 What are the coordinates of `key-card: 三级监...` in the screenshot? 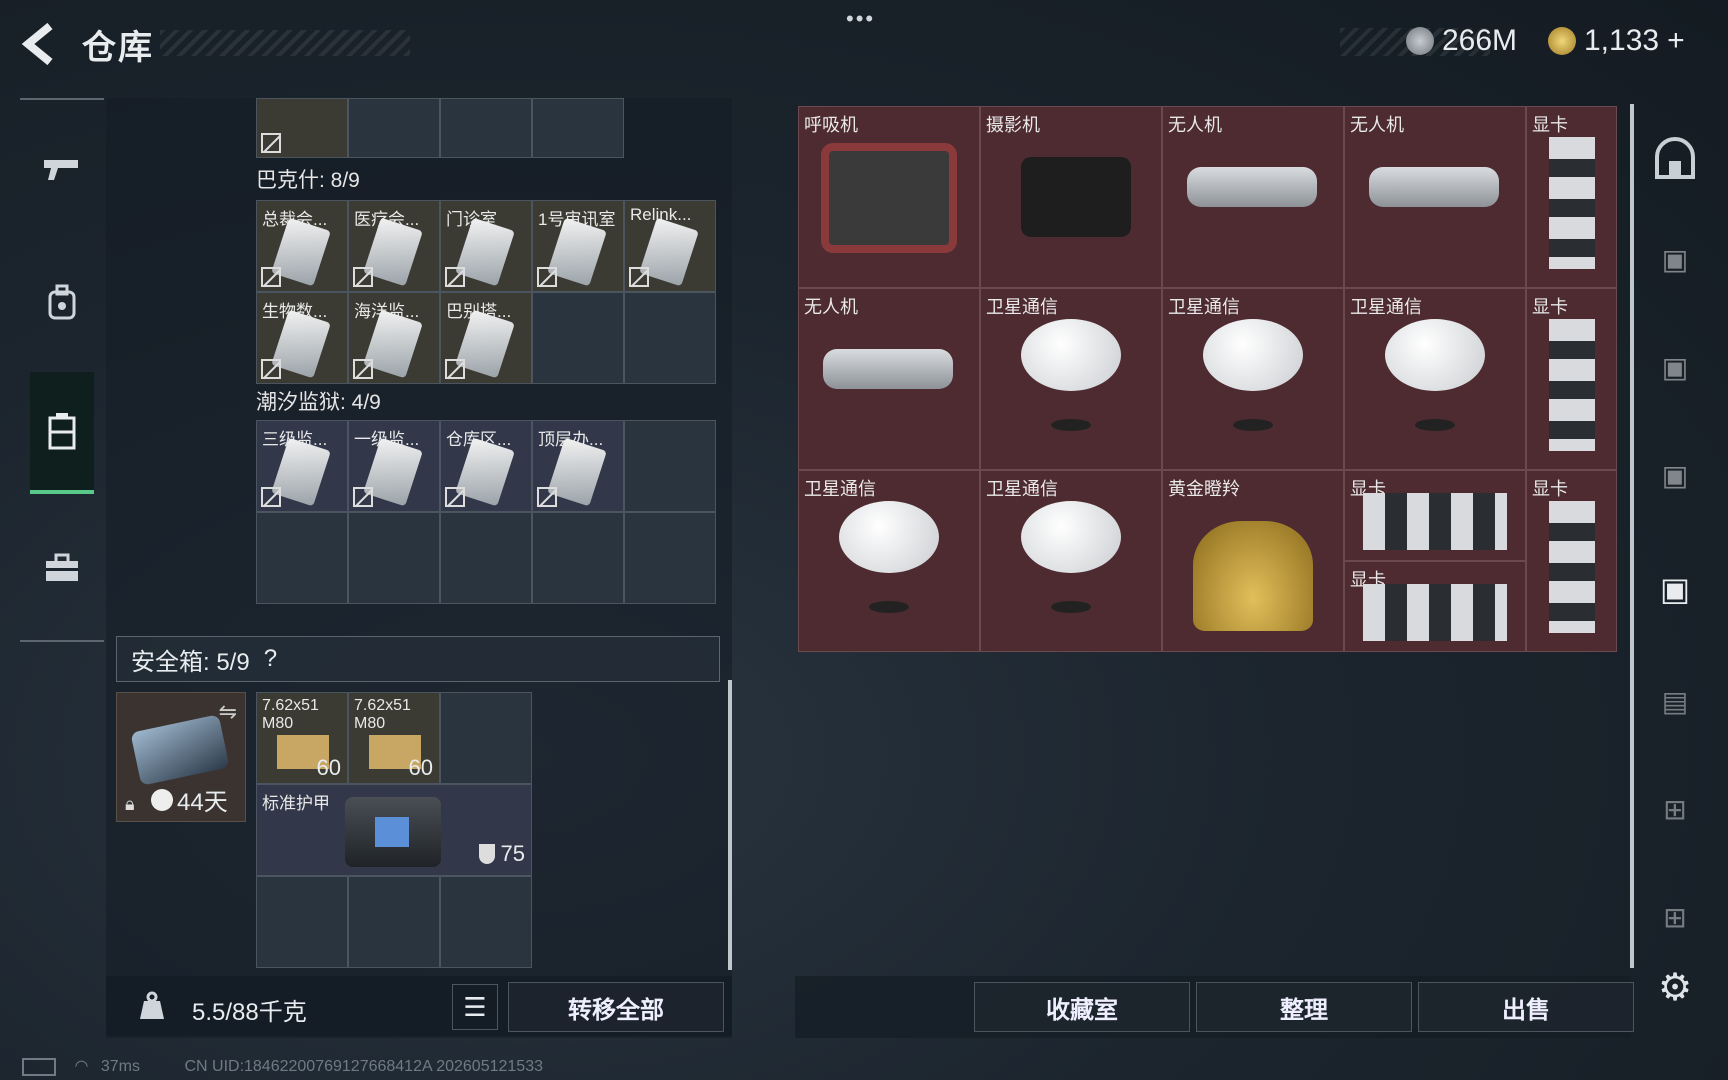 It's located at (302, 466).